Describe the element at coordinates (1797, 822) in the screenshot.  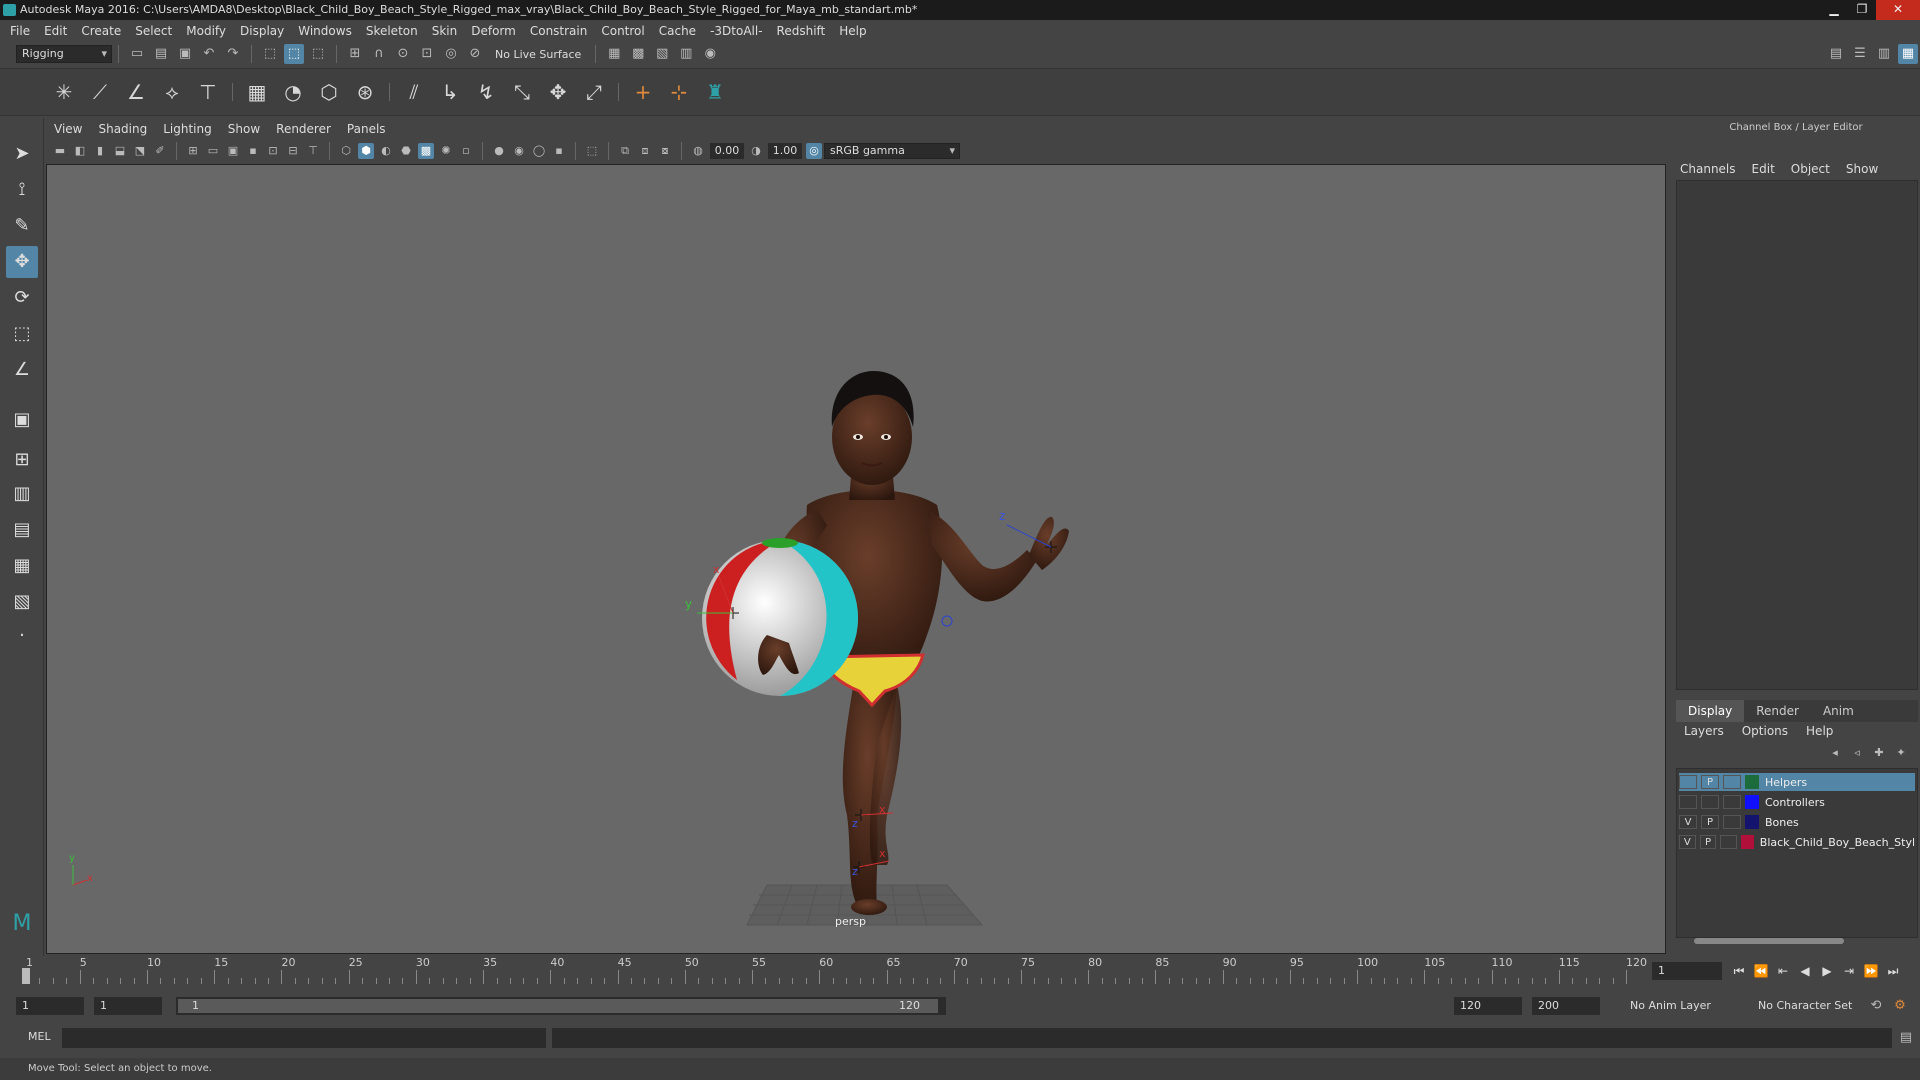
I see `layer-row-bones: V P Bones` at that location.